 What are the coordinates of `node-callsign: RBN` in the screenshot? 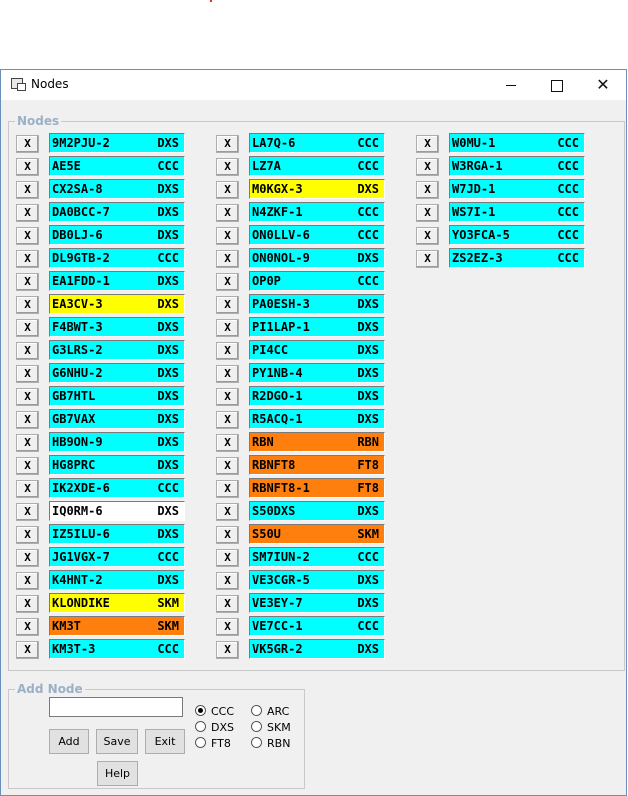 It's located at (263, 442).